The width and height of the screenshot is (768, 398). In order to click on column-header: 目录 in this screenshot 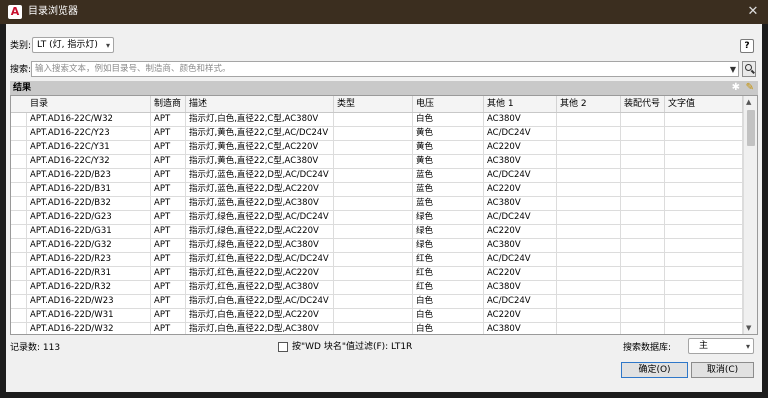, I will do `click(89, 104)`.